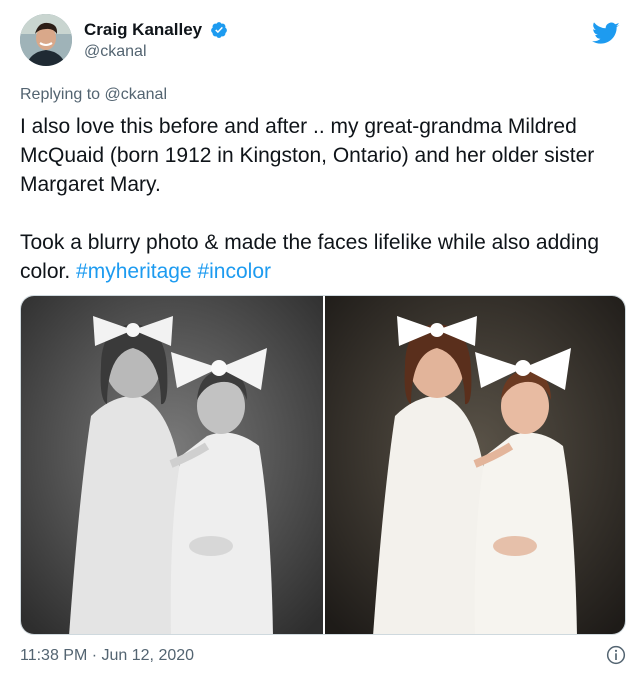  What do you see at coordinates (134, 271) in the screenshot?
I see `hashtag-link: #myheritage` at bounding box center [134, 271].